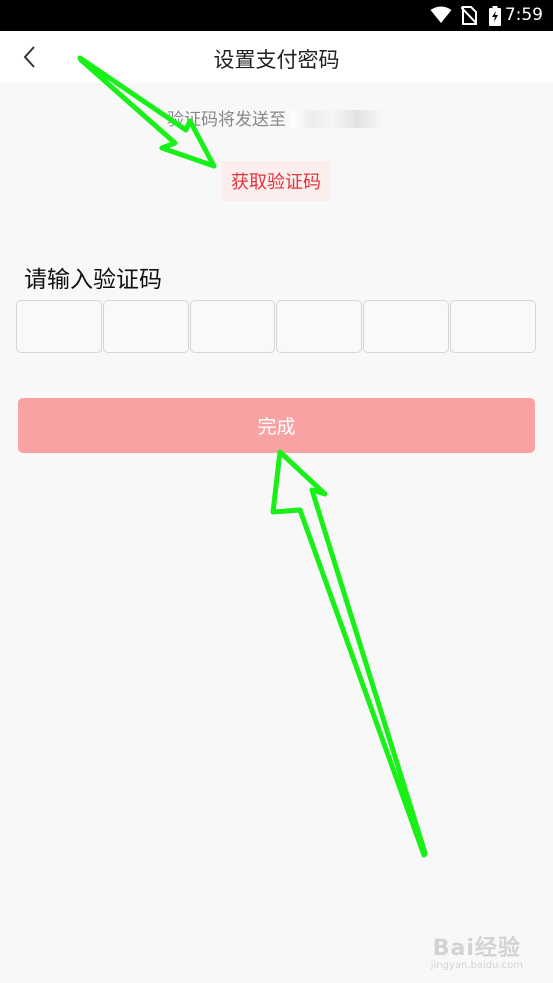  I want to click on watermark-logo: Bai经验, so click(476, 948).